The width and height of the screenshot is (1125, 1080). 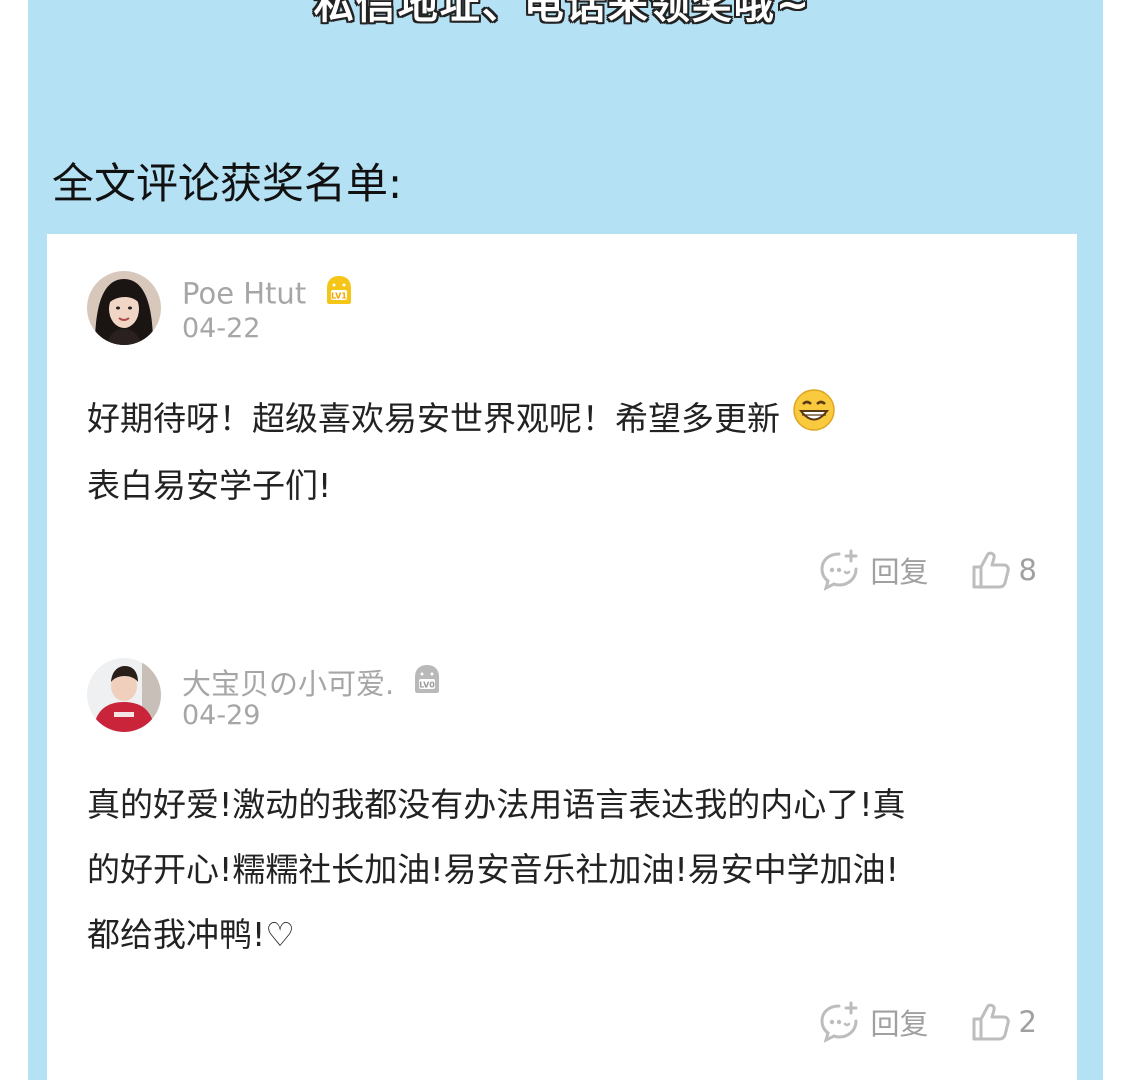 I want to click on comment-body: 好期待呀！超级喜欢易安世界观呢！希望多更新 表白易安学子们!, so click(x=567, y=452).